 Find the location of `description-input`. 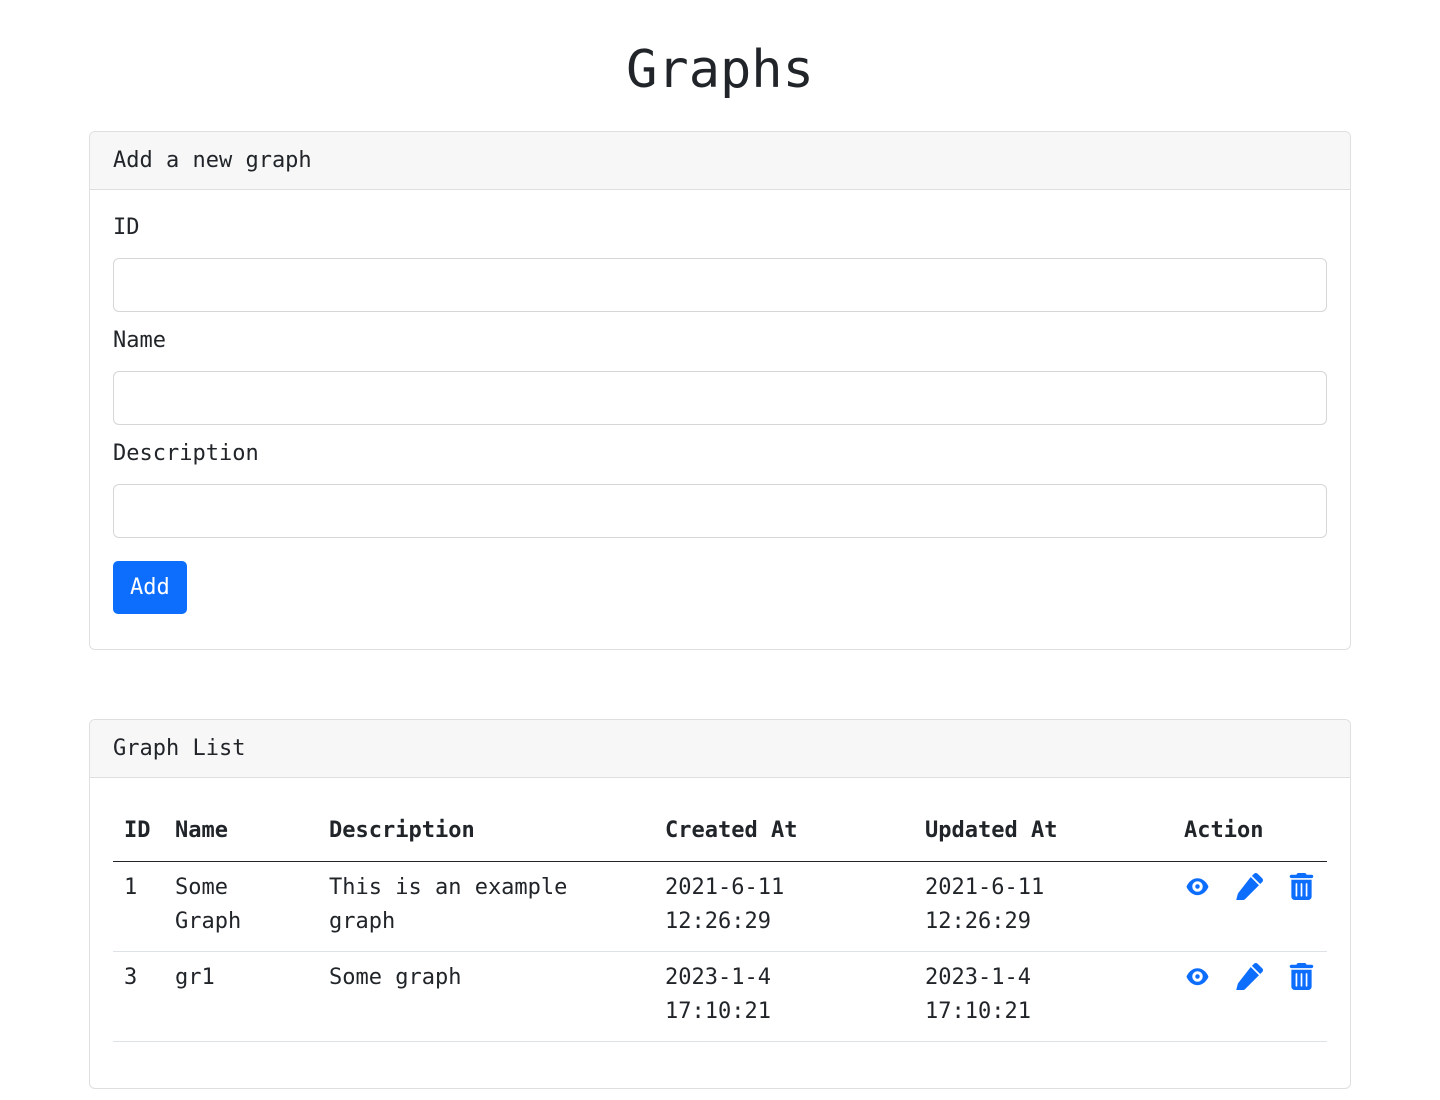

description-input is located at coordinates (720, 511).